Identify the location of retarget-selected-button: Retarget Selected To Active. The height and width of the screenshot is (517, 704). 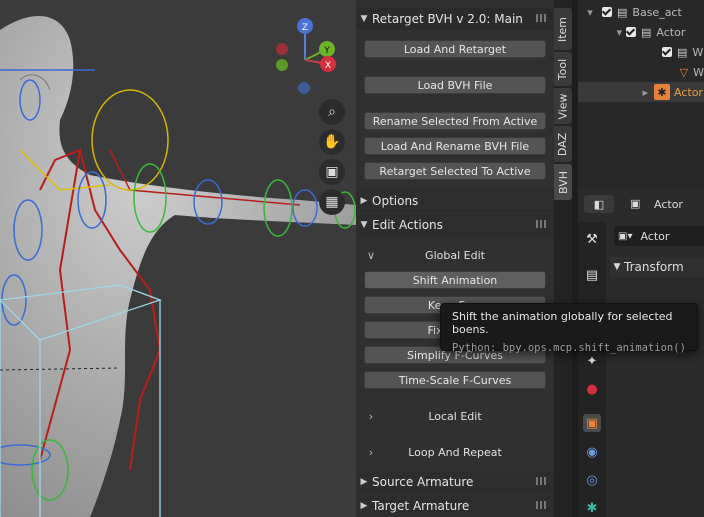
(455, 171).